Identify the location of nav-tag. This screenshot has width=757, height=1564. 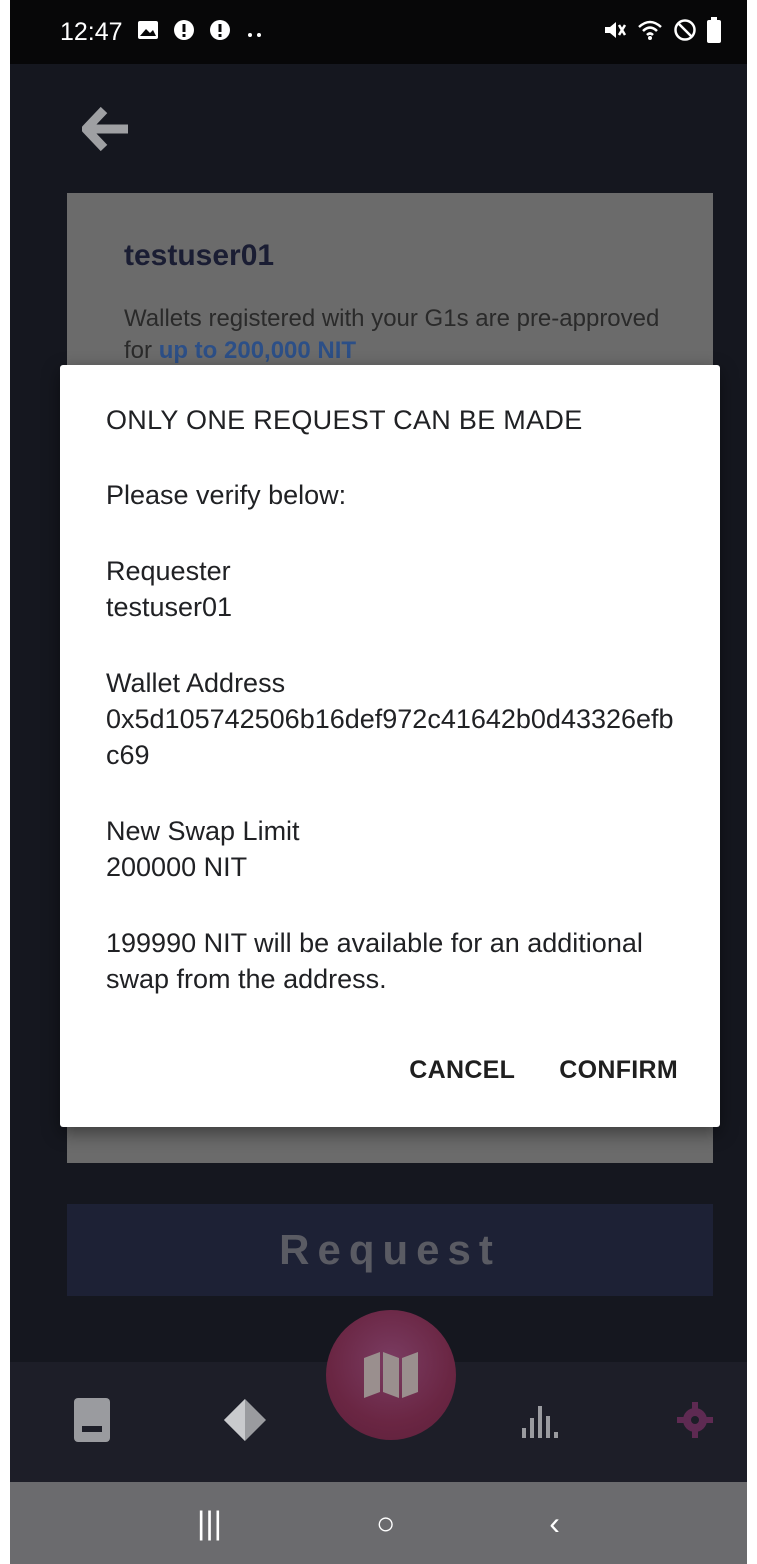
(245, 1420).